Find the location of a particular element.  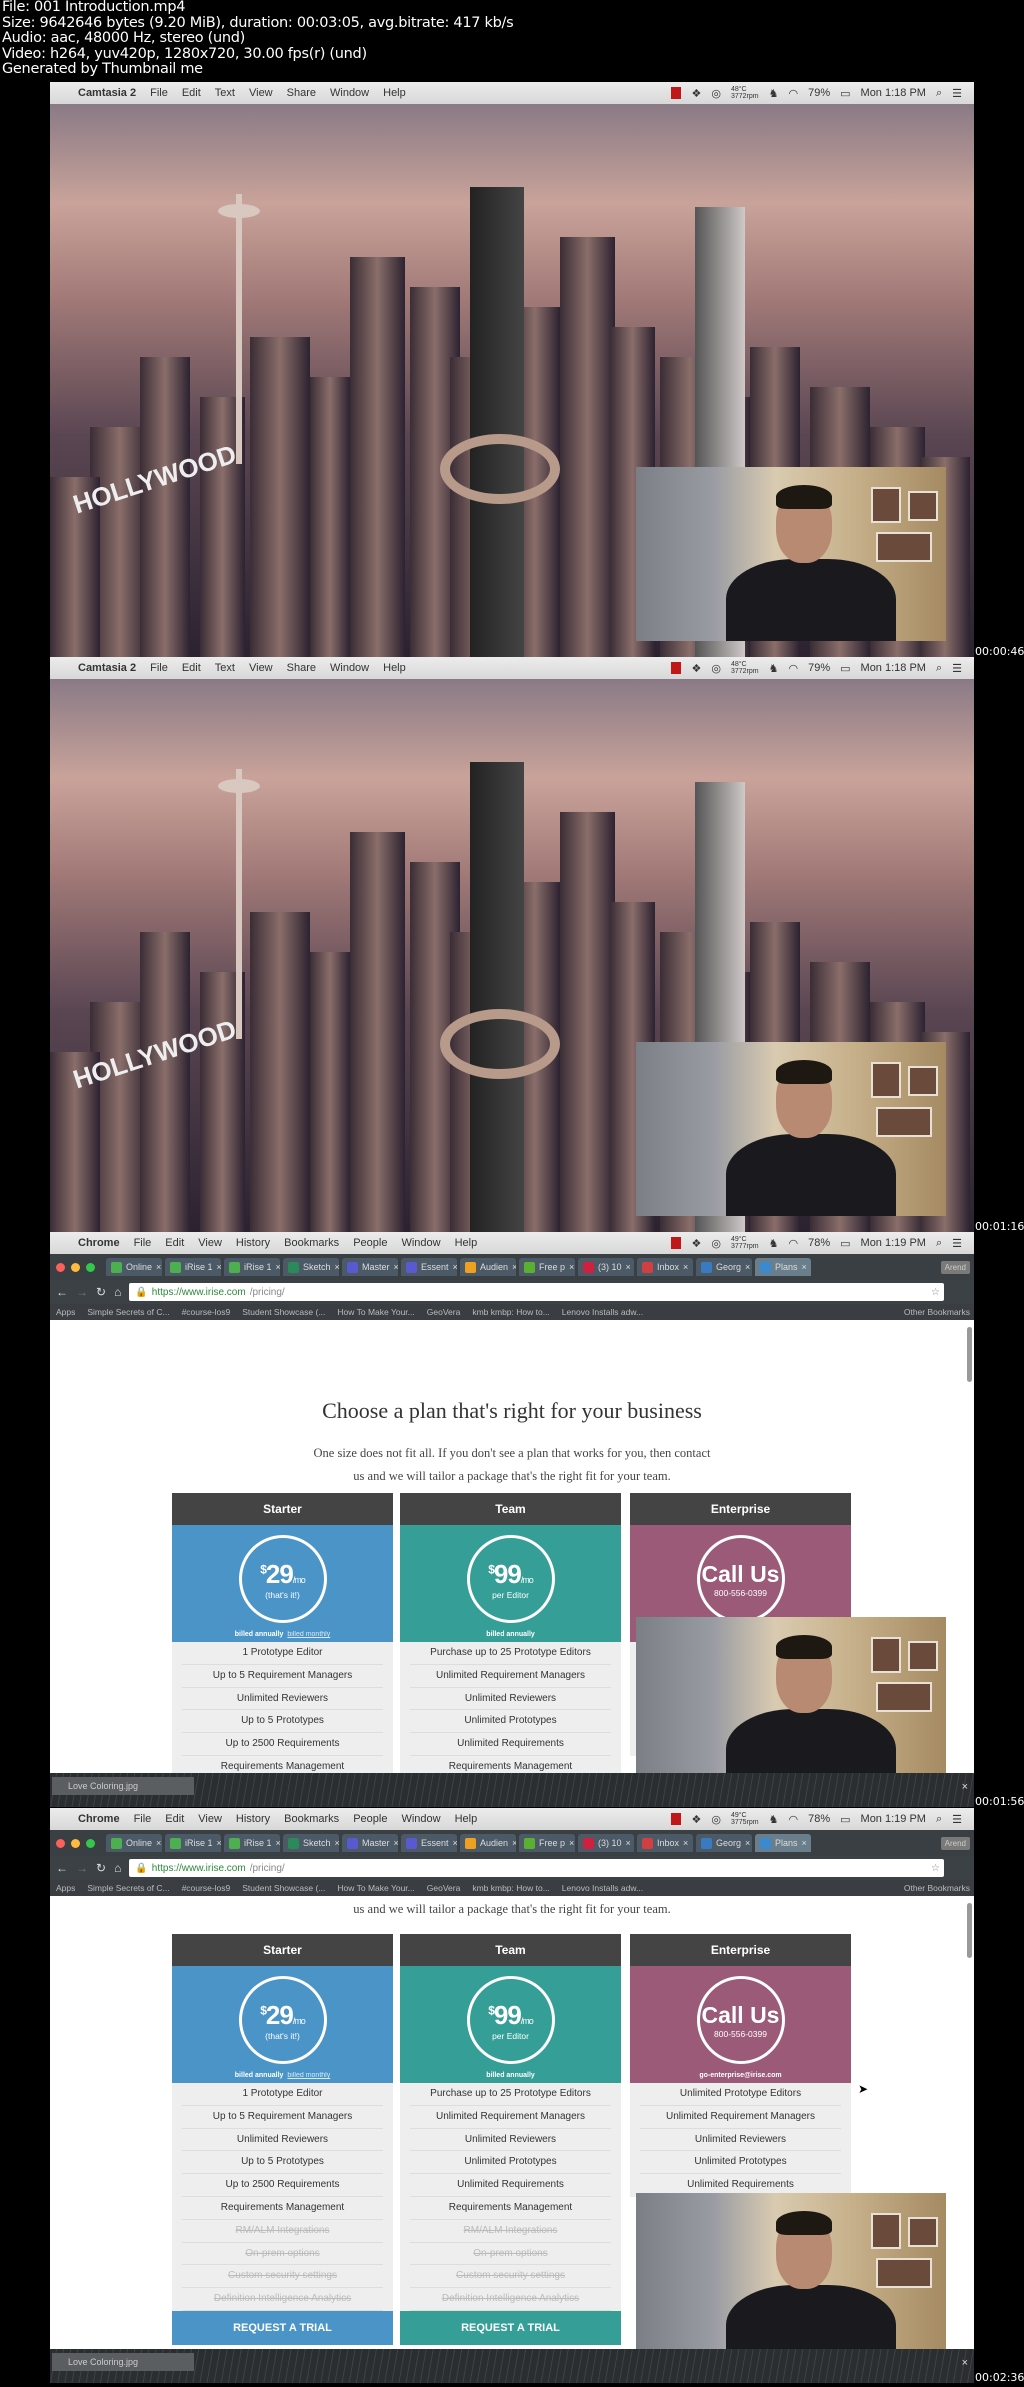

profile-button: Arend is located at coordinates (955, 1843).